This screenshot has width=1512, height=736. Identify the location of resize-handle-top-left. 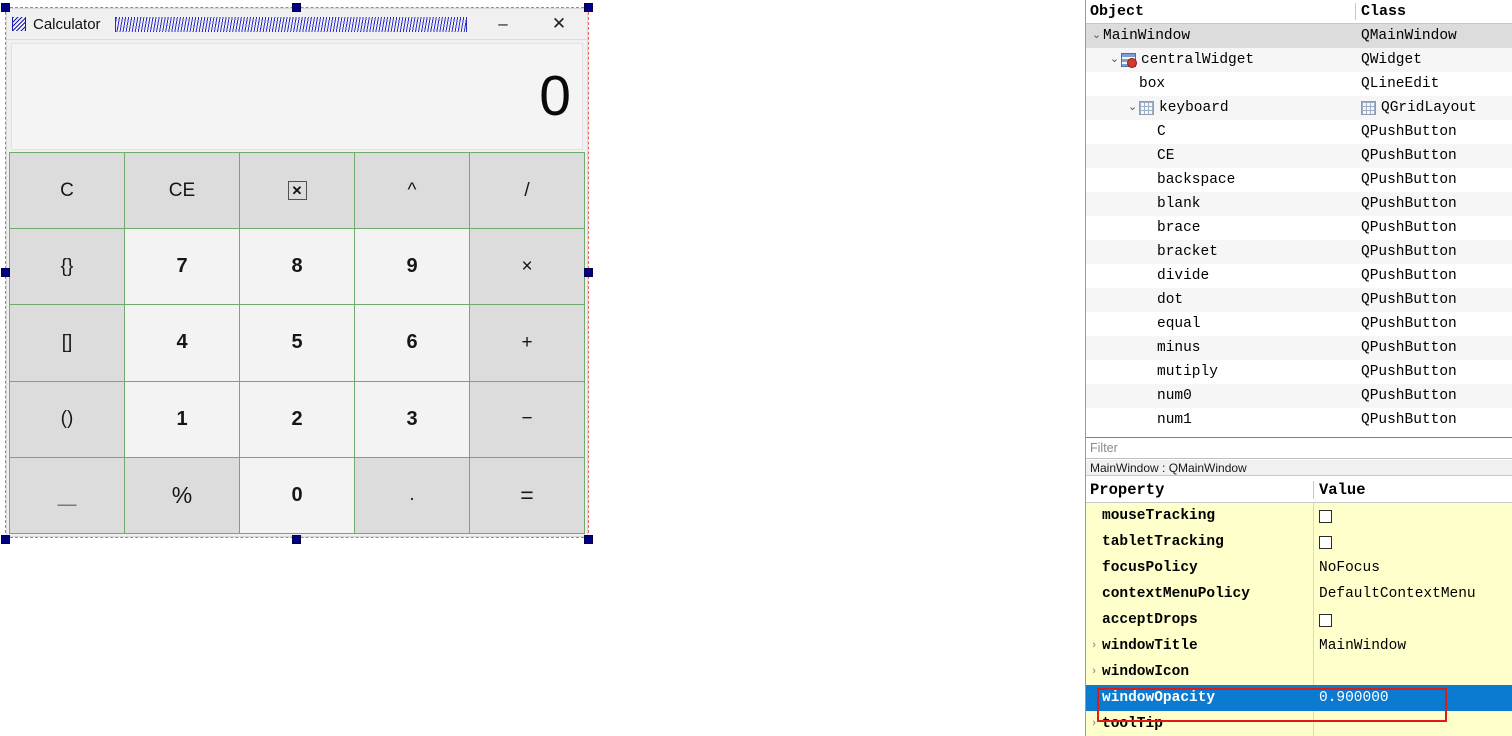
(5, 7).